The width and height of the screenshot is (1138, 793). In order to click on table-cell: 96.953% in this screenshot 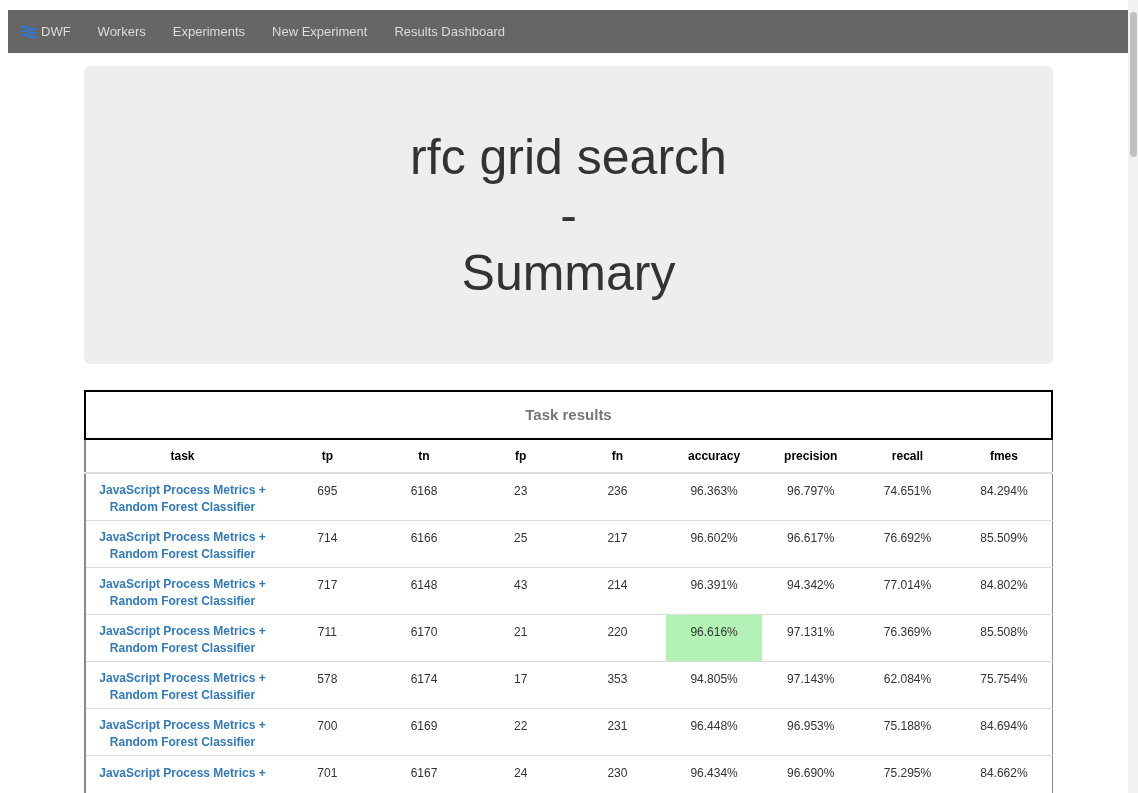, I will do `click(811, 731)`.